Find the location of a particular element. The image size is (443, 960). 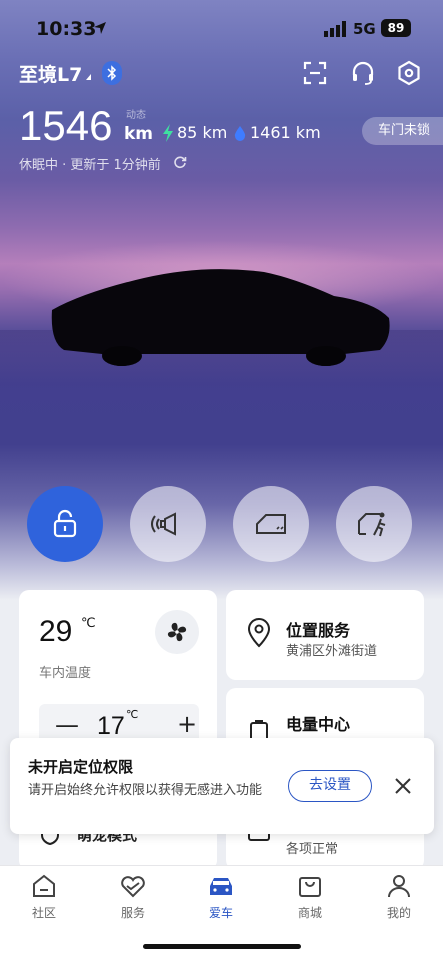

location-card: 位置服务 黄浦区外滩街道 is located at coordinates (325, 635).